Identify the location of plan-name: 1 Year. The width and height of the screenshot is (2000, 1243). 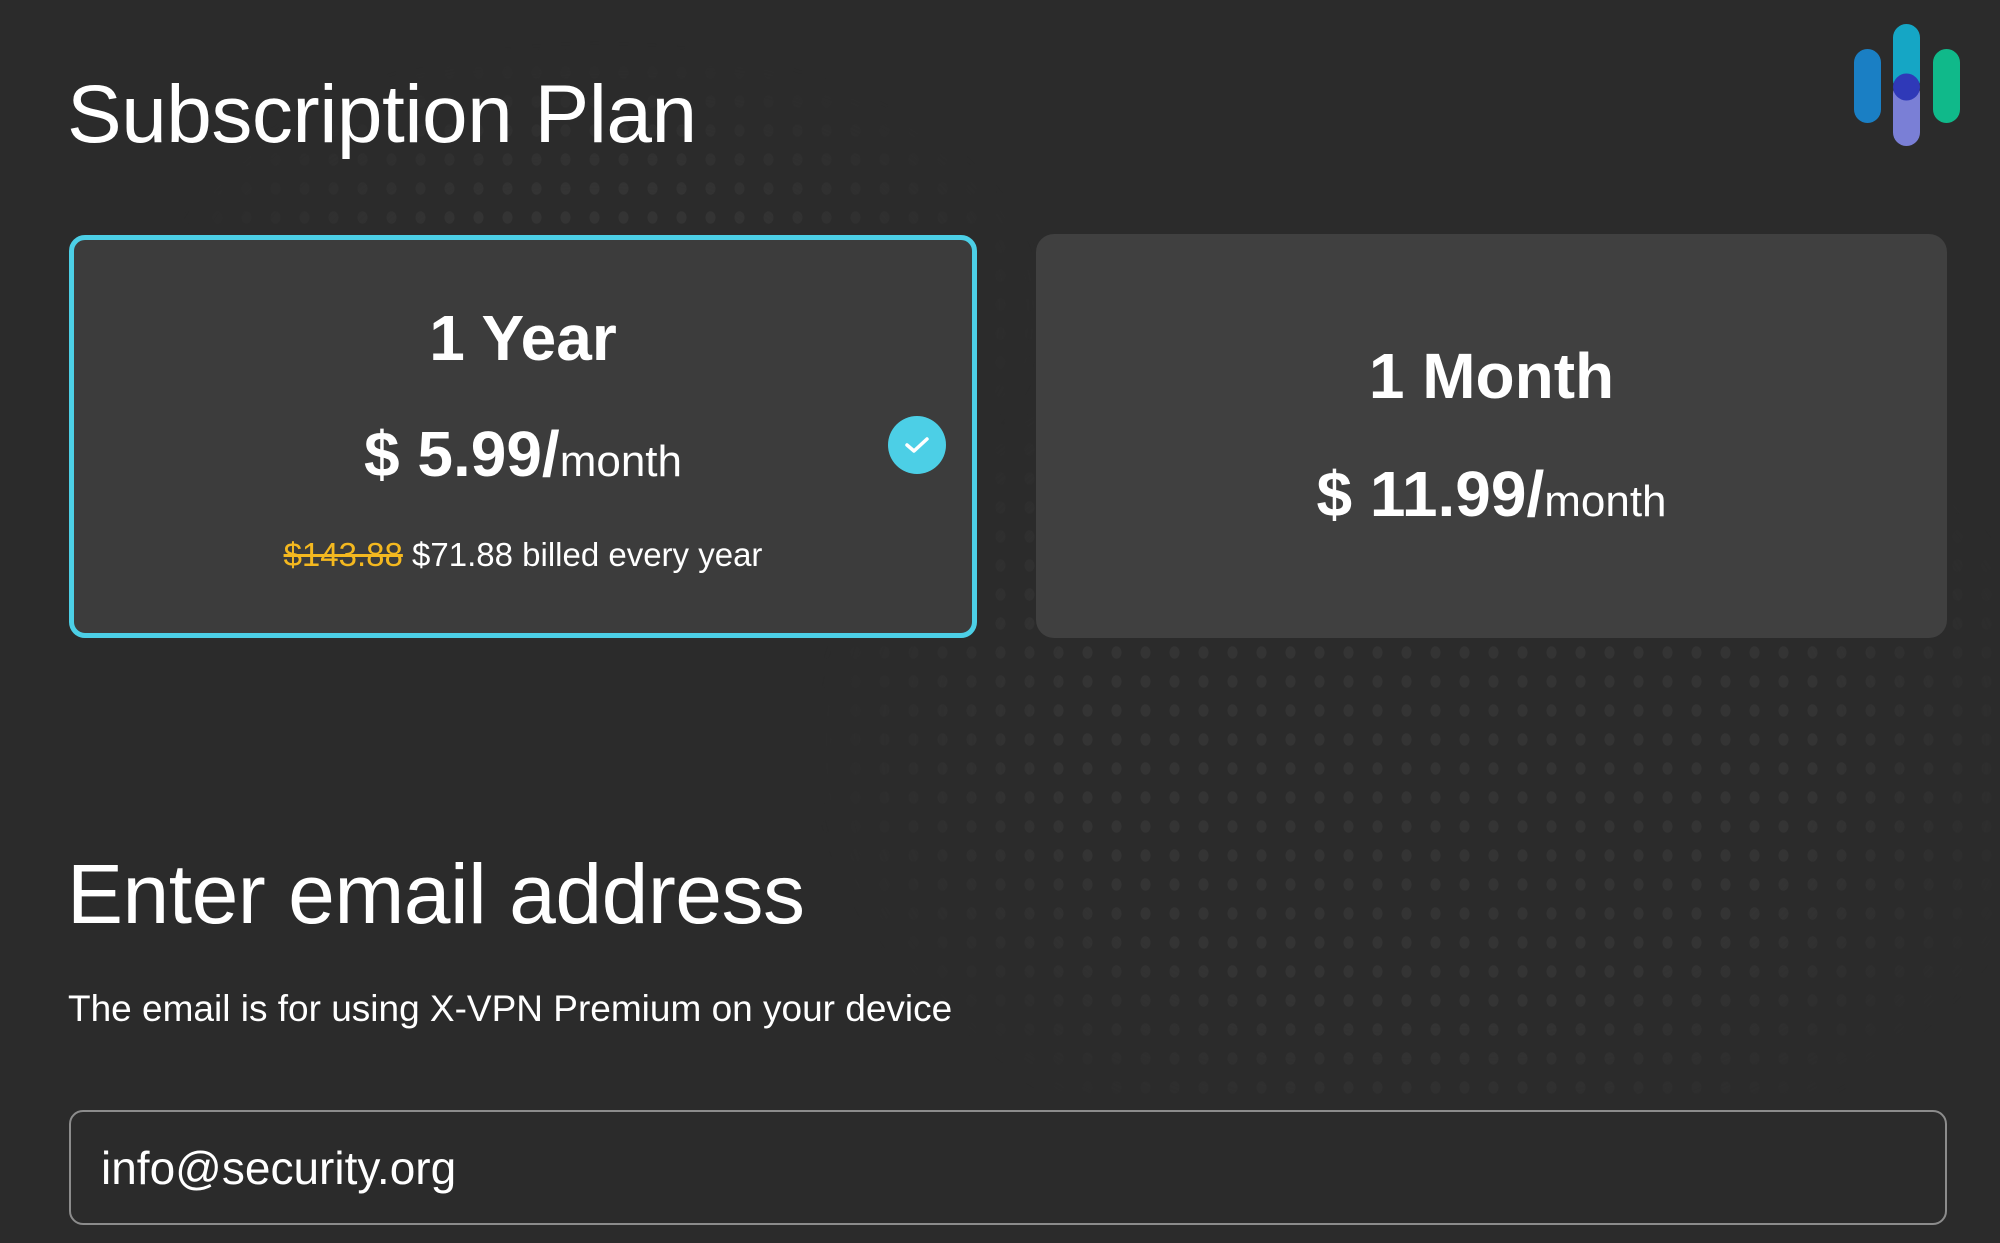
(523, 338).